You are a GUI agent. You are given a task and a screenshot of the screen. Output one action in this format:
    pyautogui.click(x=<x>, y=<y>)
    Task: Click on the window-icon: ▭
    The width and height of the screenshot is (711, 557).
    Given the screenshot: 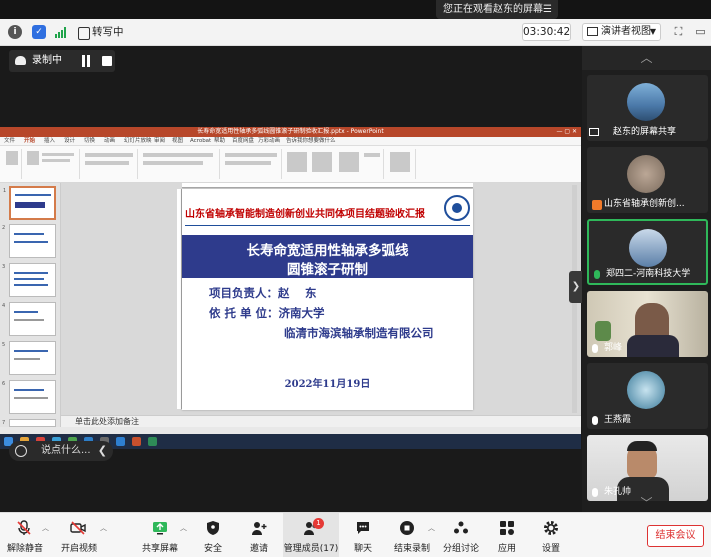 What is the action you would take?
    pyautogui.click(x=700, y=31)
    